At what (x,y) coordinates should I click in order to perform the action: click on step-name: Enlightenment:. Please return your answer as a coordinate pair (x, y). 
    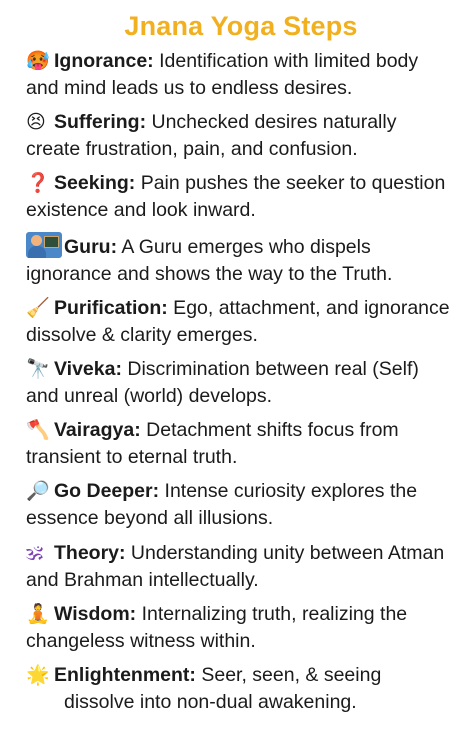
    Looking at the image, I should click on (125, 674).